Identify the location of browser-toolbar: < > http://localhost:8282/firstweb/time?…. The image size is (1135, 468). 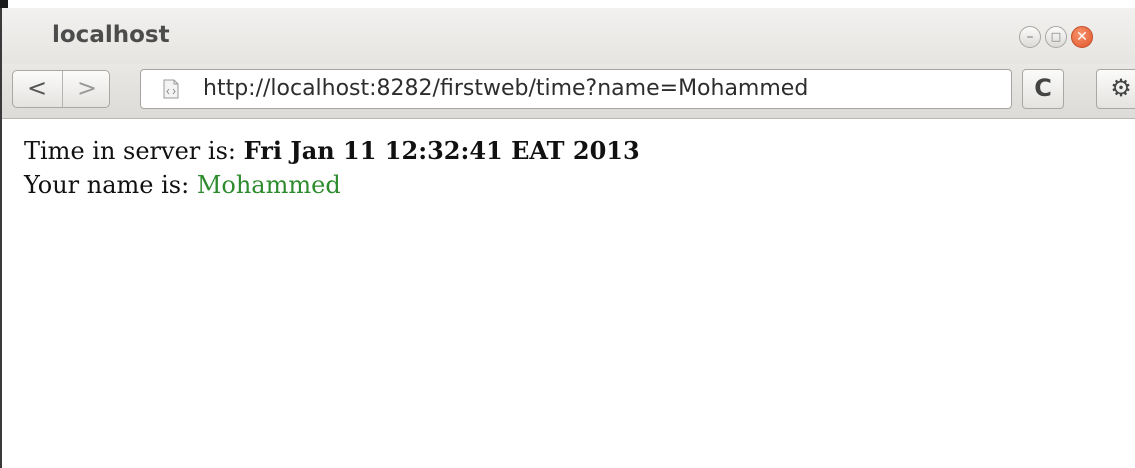
(568, 91).